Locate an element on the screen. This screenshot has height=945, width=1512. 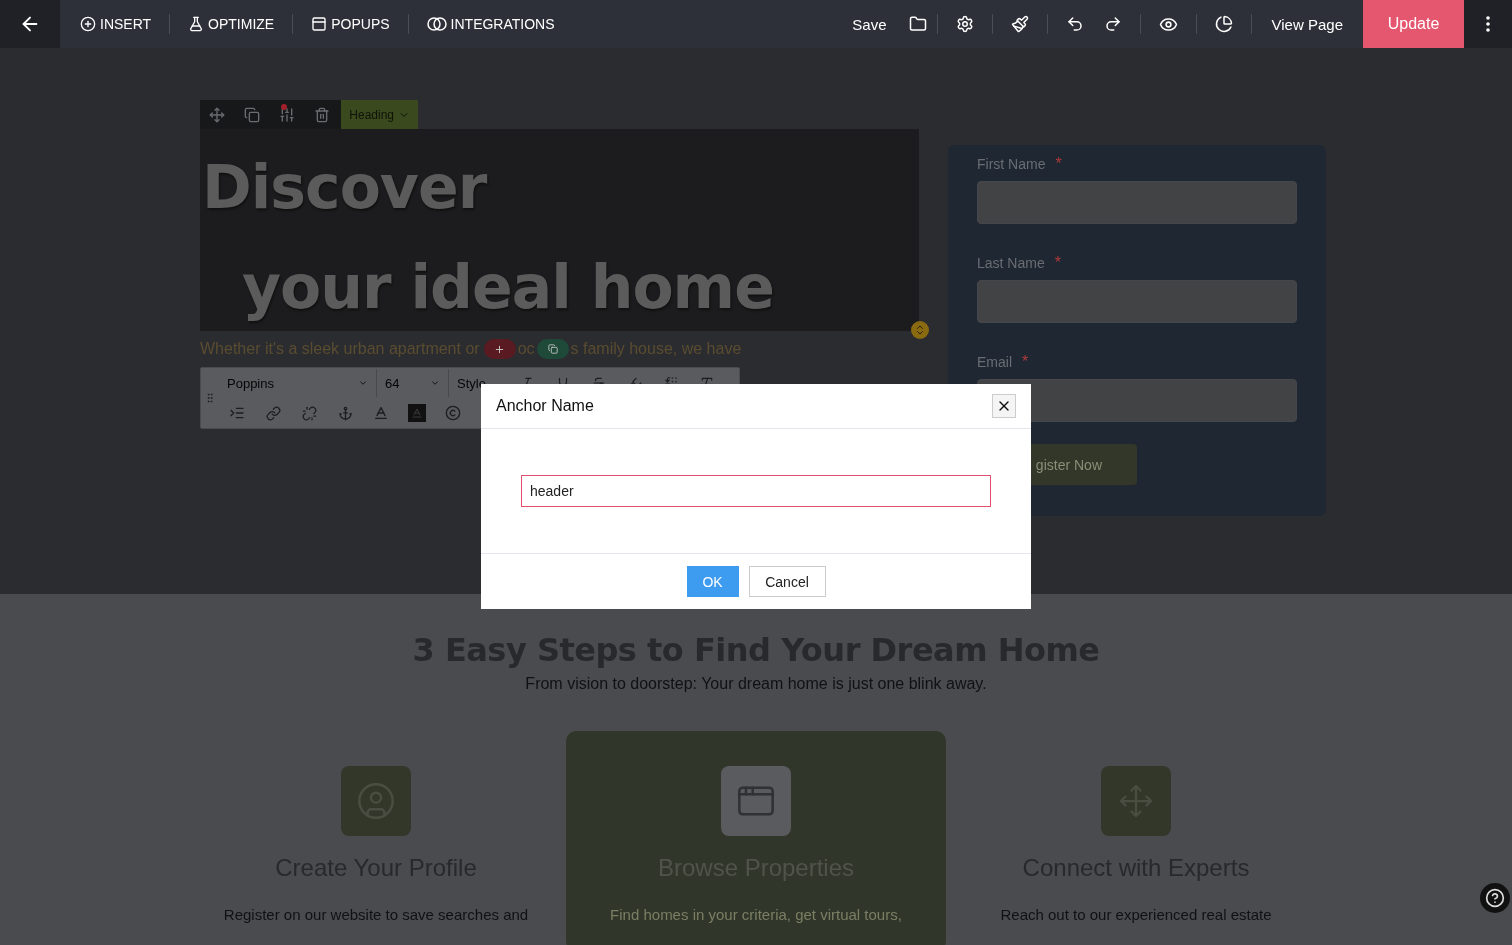
view-page-button: View Page is located at coordinates (1307, 24).